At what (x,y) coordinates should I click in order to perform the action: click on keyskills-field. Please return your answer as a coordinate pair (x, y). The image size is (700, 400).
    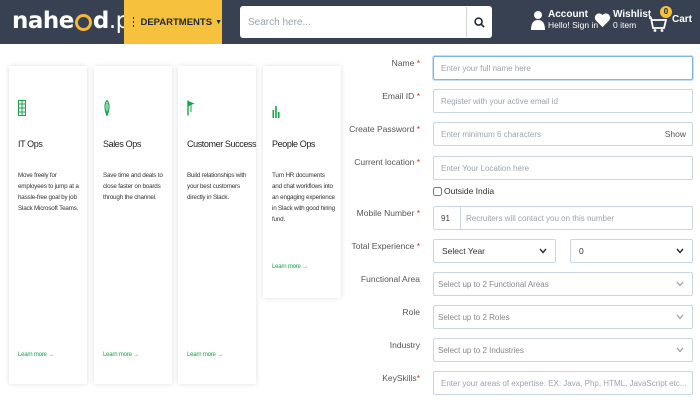
    Looking at the image, I should click on (563, 383).